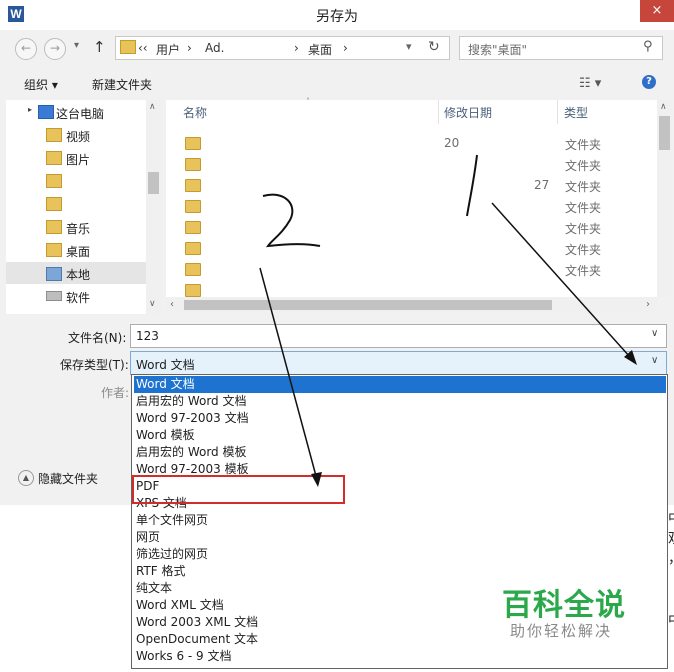 The width and height of the screenshot is (674, 672). Describe the element at coordinates (671, 538) in the screenshot. I see `background-text-fragment: 观` at that location.